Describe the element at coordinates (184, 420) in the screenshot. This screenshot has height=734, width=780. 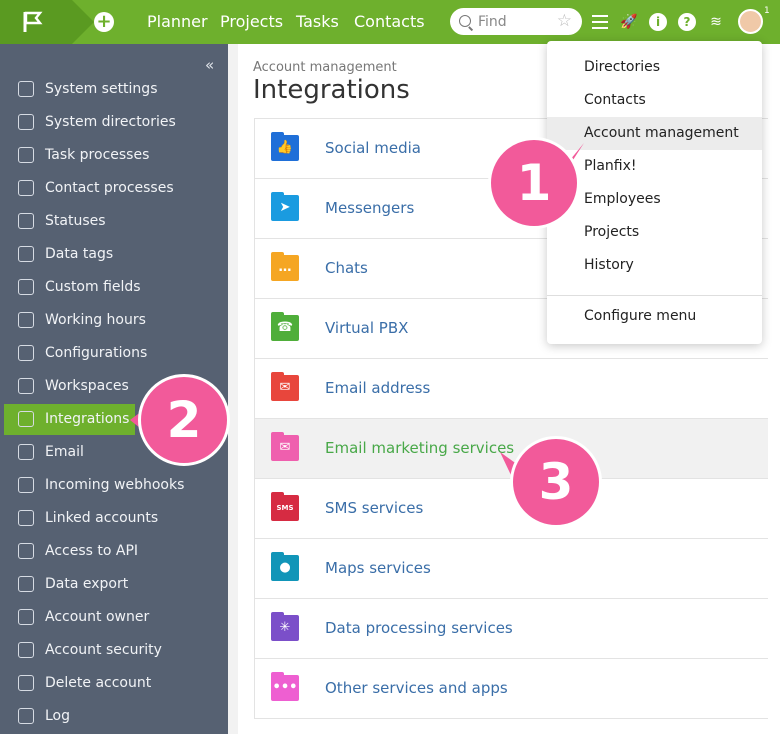
I see `callout-2: 2` at that location.